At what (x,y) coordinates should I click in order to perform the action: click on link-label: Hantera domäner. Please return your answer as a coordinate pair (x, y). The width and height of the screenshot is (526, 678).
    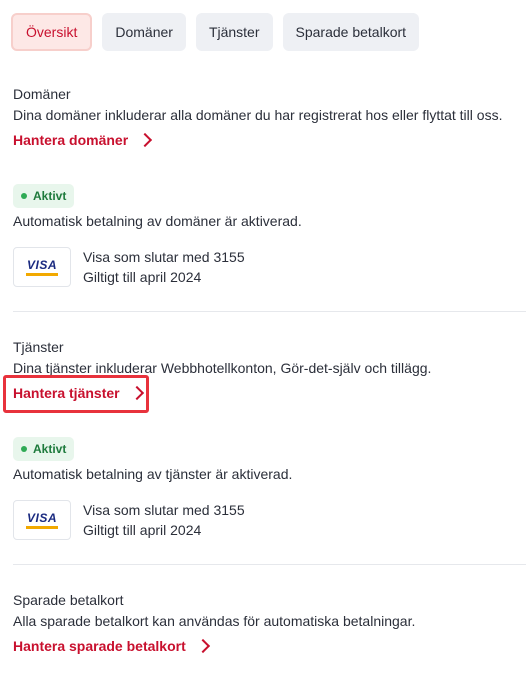
    Looking at the image, I should click on (71, 140).